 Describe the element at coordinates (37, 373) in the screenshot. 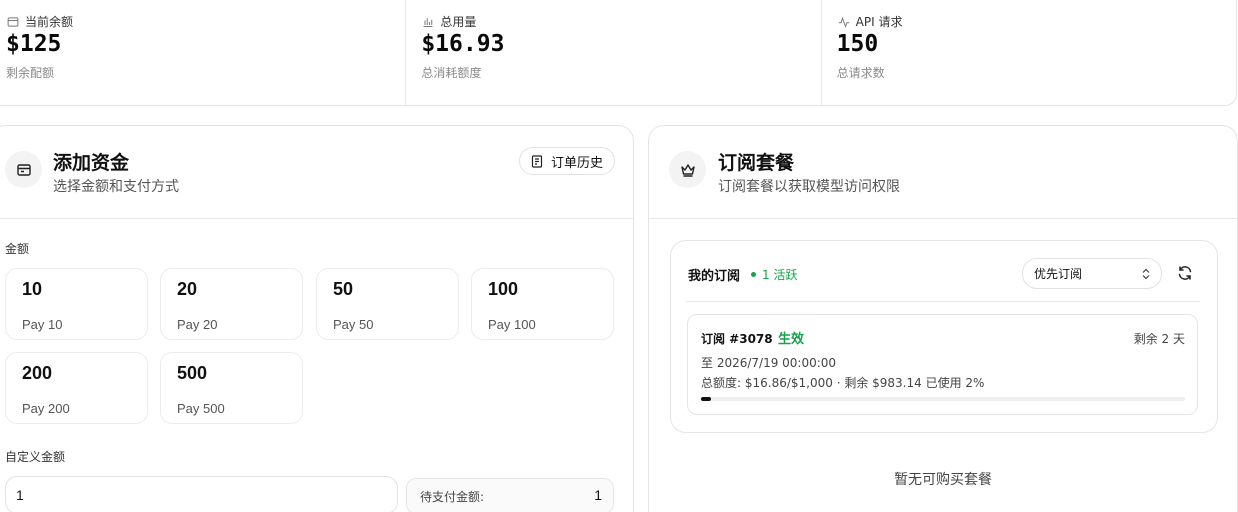

I see `amount-value: 200` at that location.